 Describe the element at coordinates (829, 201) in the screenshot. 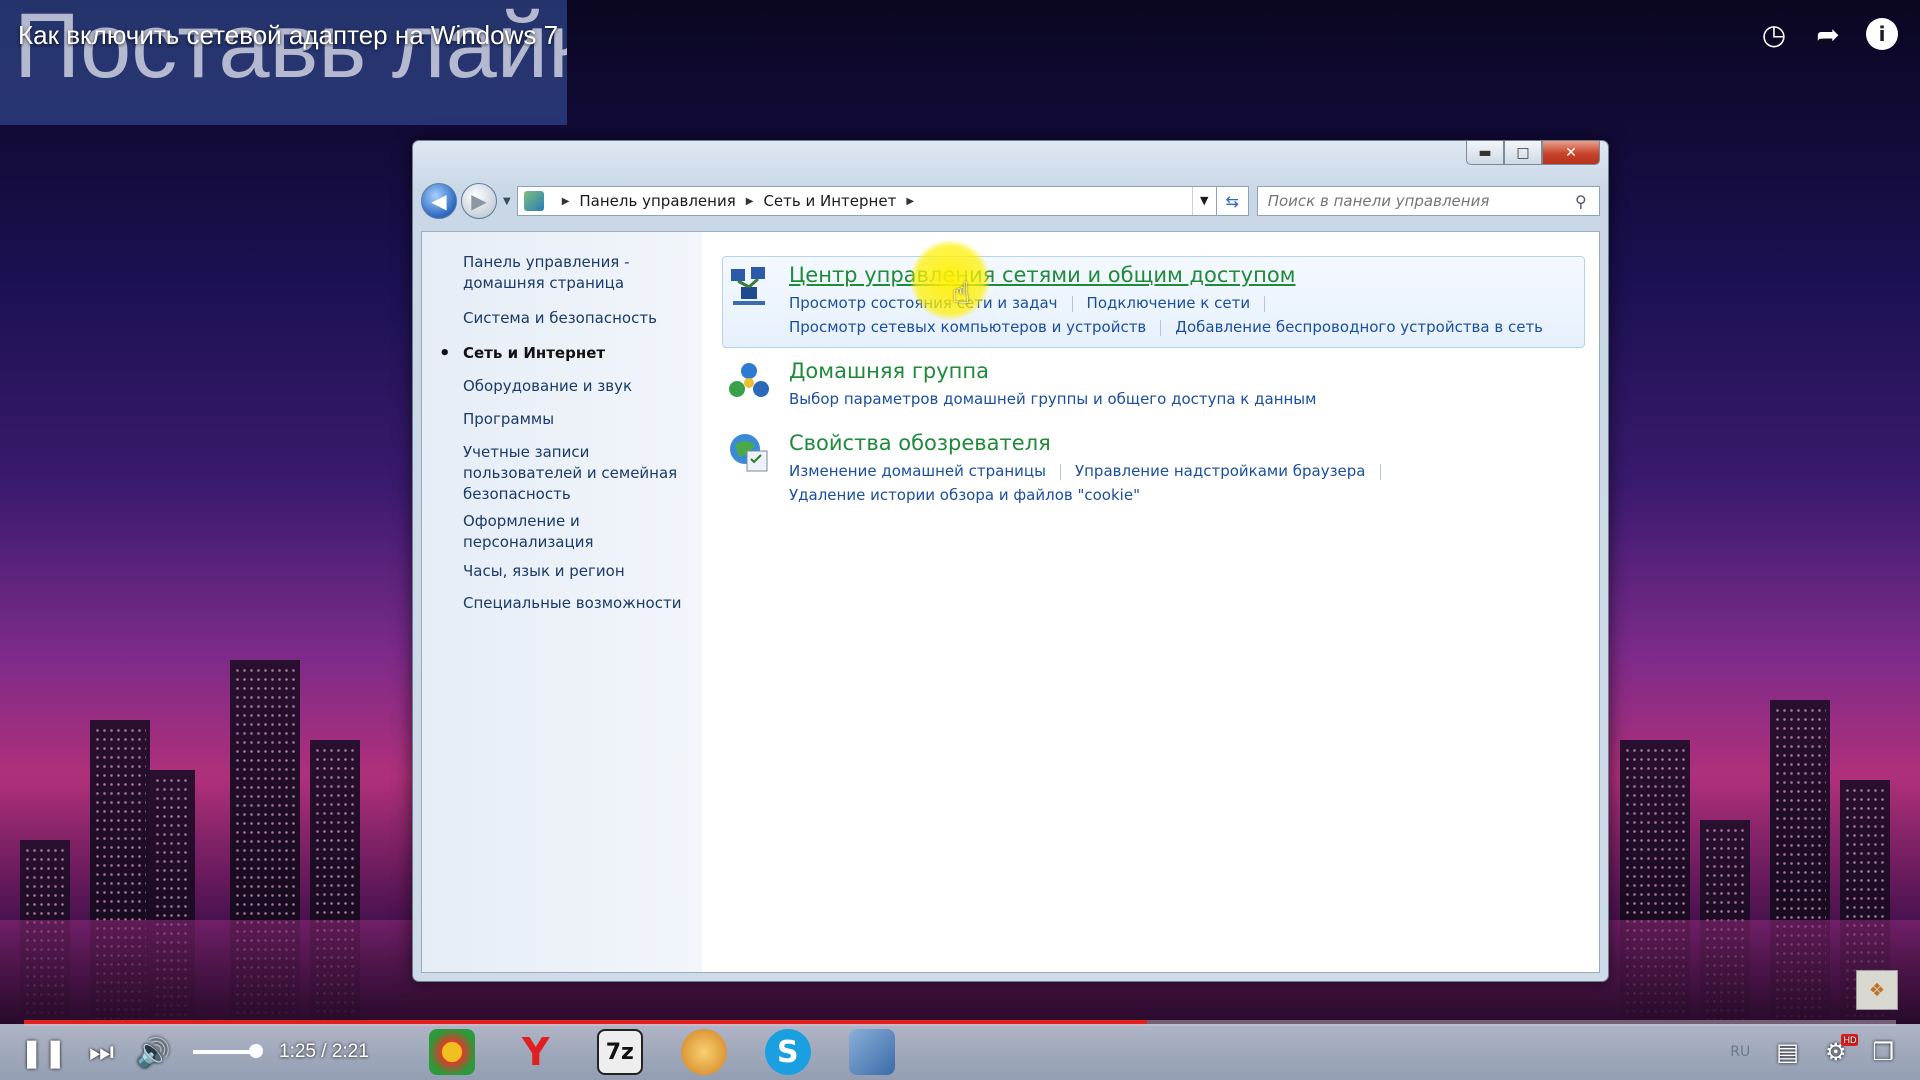

I see `breadcrumb-network: Сеть и Интернет` at that location.